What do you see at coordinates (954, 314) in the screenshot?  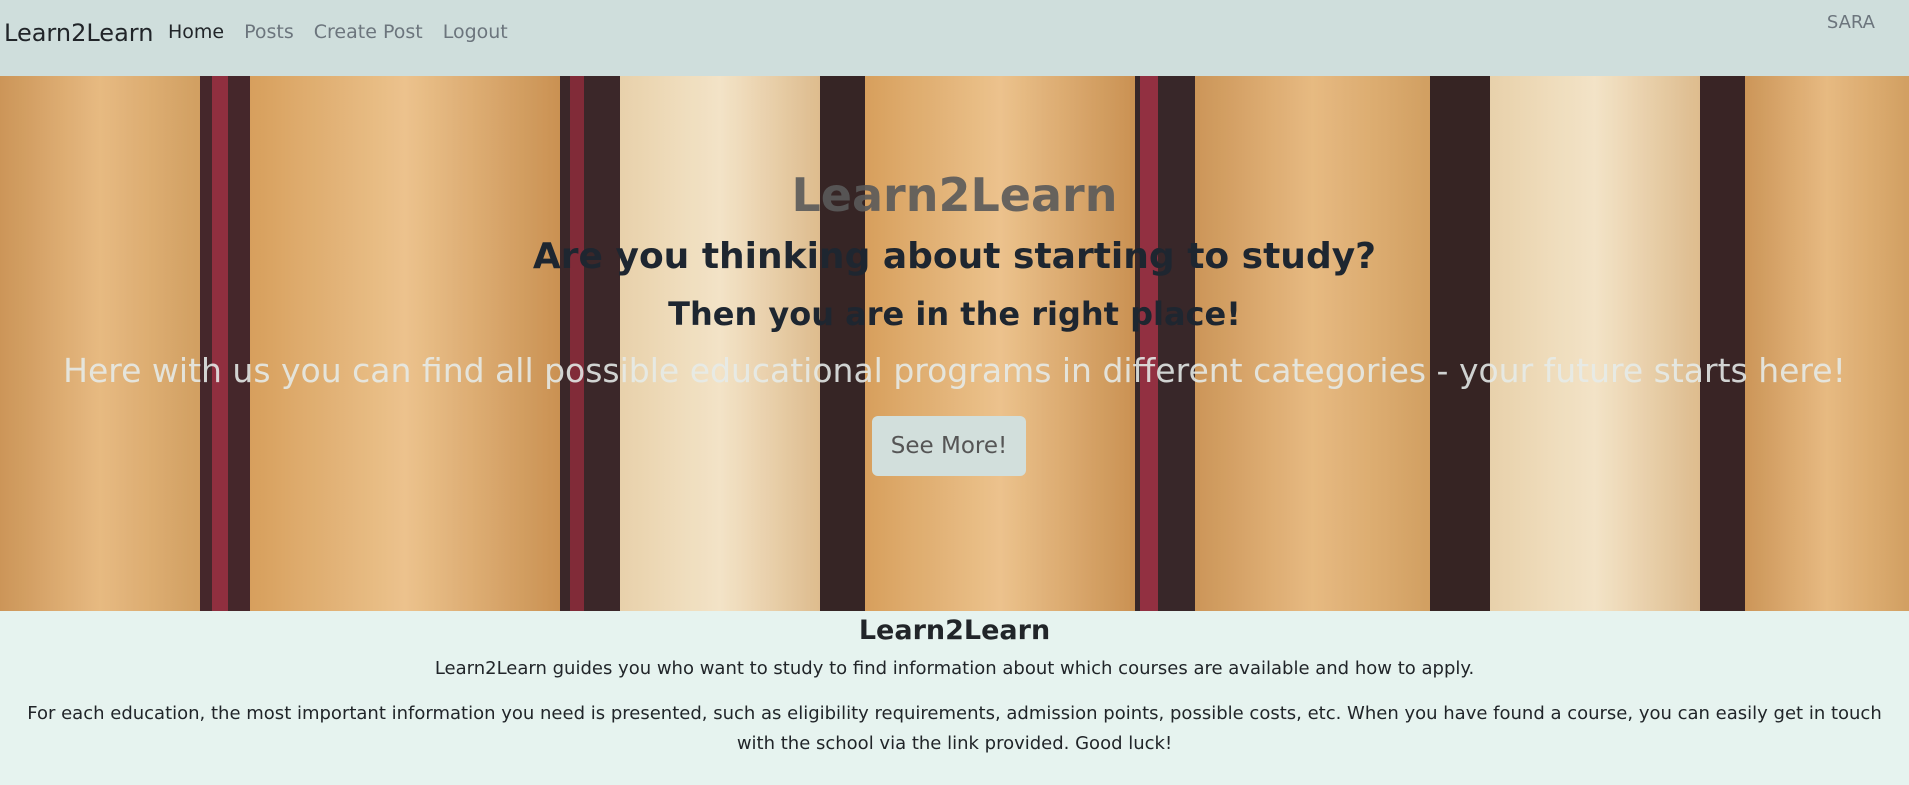 I see `hero-subtitle-right-place: Then you are in the right place!` at bounding box center [954, 314].